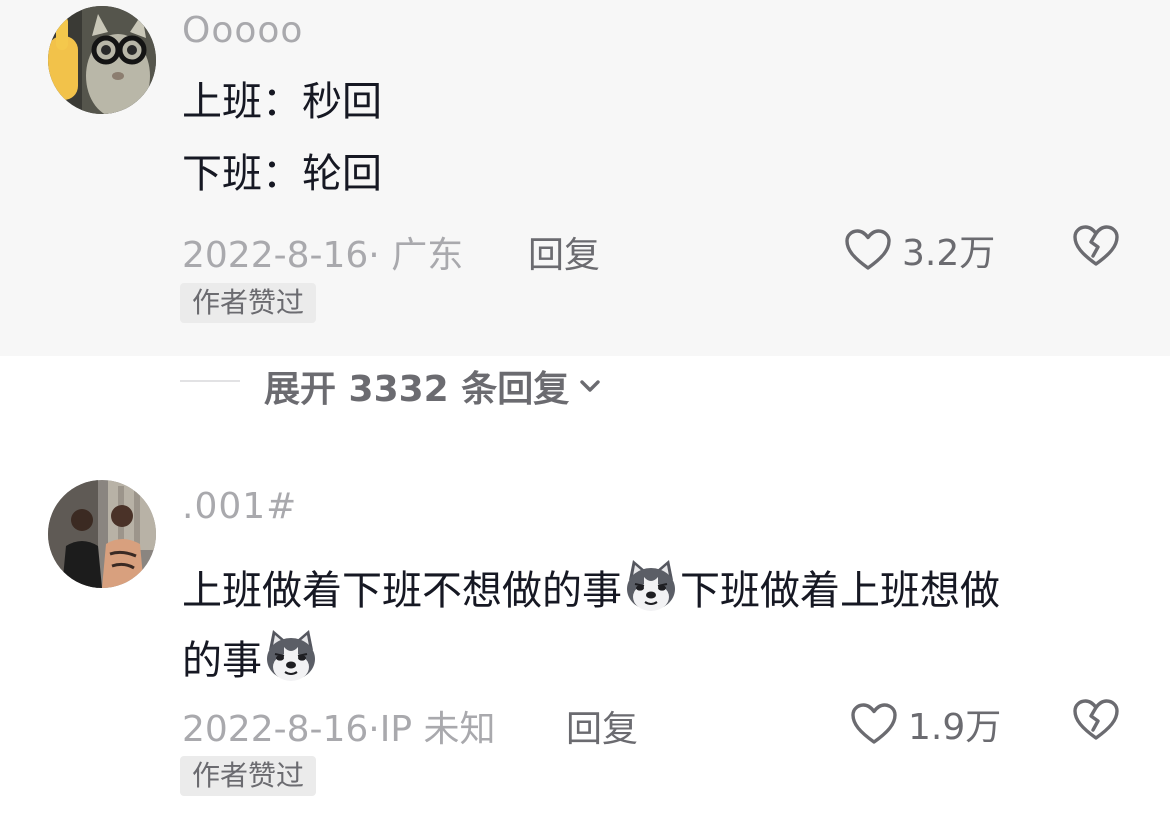 The image size is (1170, 816). I want to click on comment-text-line: 下班：轮回, so click(282, 174).